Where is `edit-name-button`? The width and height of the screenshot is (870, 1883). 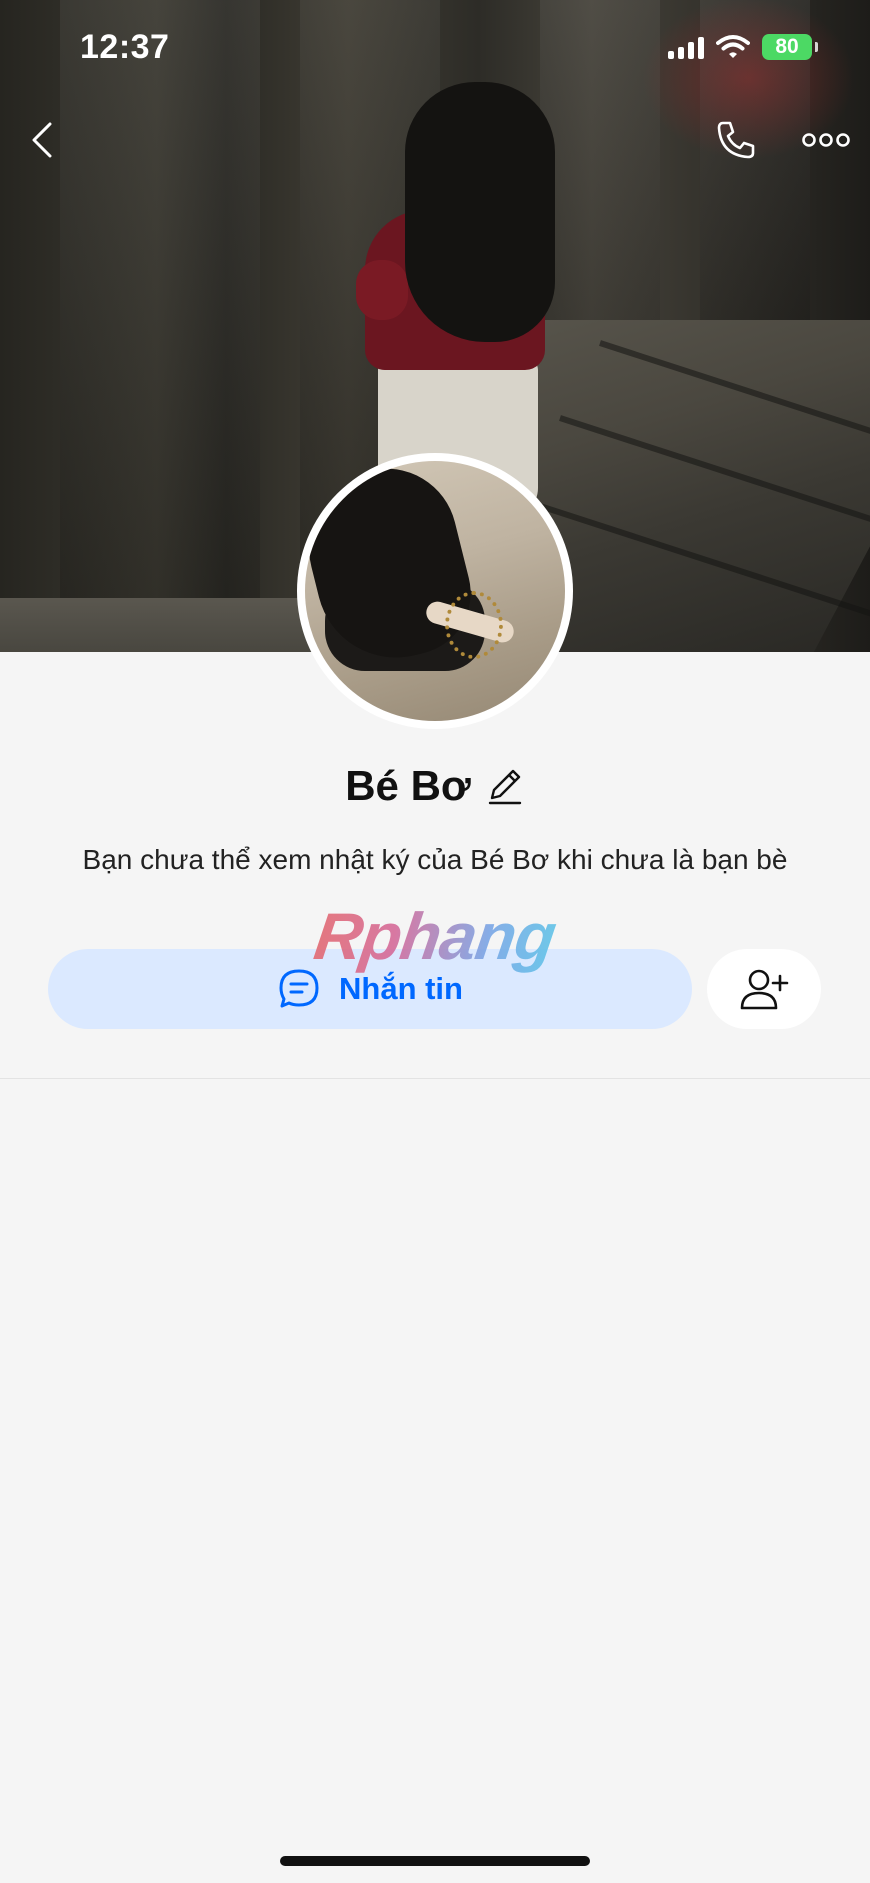
edit-name-button is located at coordinates (505, 786).